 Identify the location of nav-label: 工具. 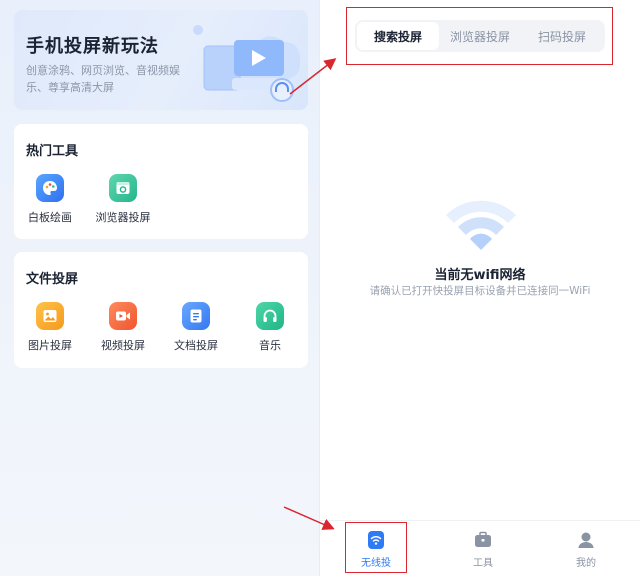
(483, 563).